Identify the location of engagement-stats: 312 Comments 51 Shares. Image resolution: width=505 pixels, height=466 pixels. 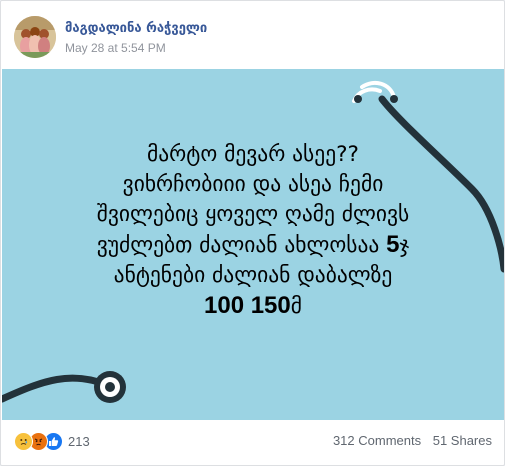
(412, 440).